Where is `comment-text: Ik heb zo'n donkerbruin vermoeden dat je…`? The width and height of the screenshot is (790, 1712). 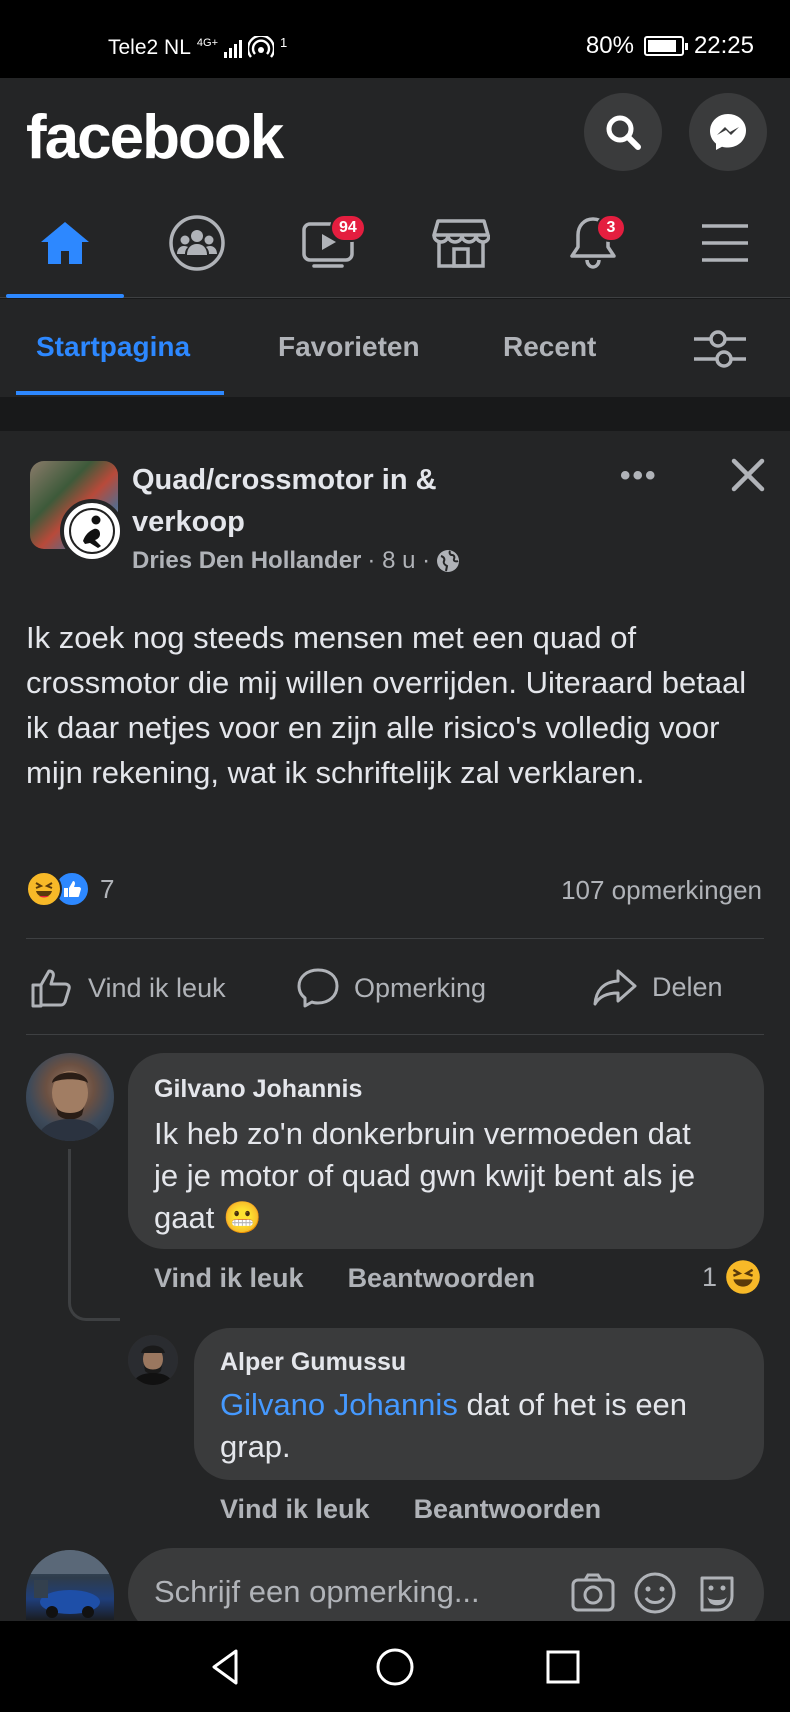
comment-text: Ik heb zo'n donkerbruin vermoeden dat je… is located at coordinates (434, 1176).